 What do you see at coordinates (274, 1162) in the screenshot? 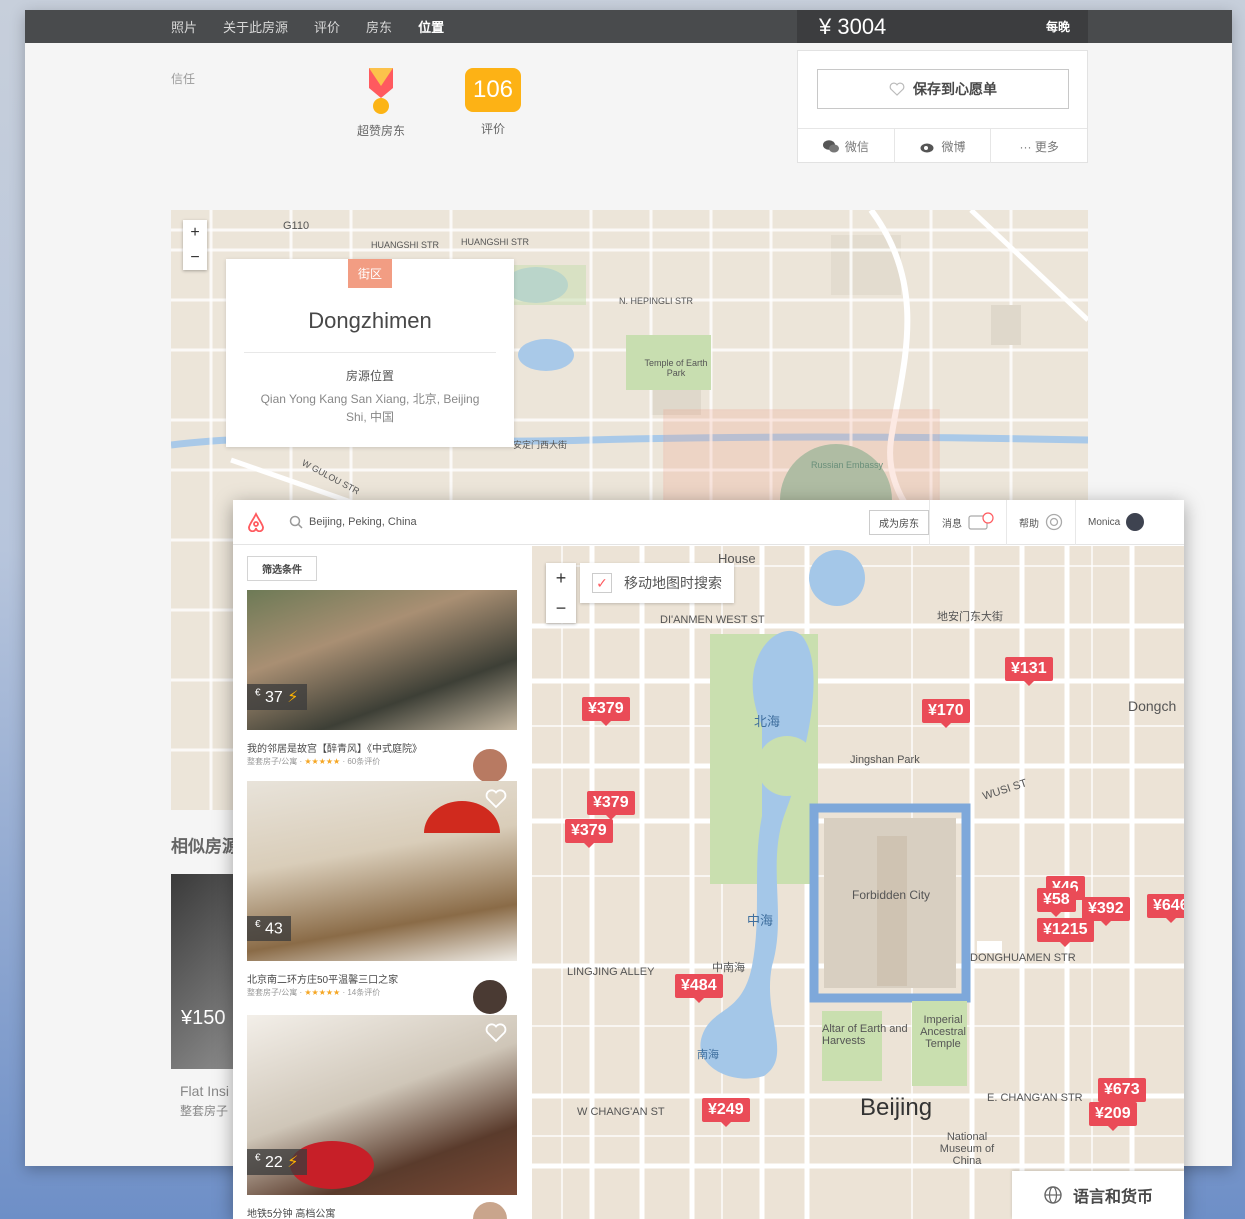
I see `listing-price: 22` at bounding box center [274, 1162].